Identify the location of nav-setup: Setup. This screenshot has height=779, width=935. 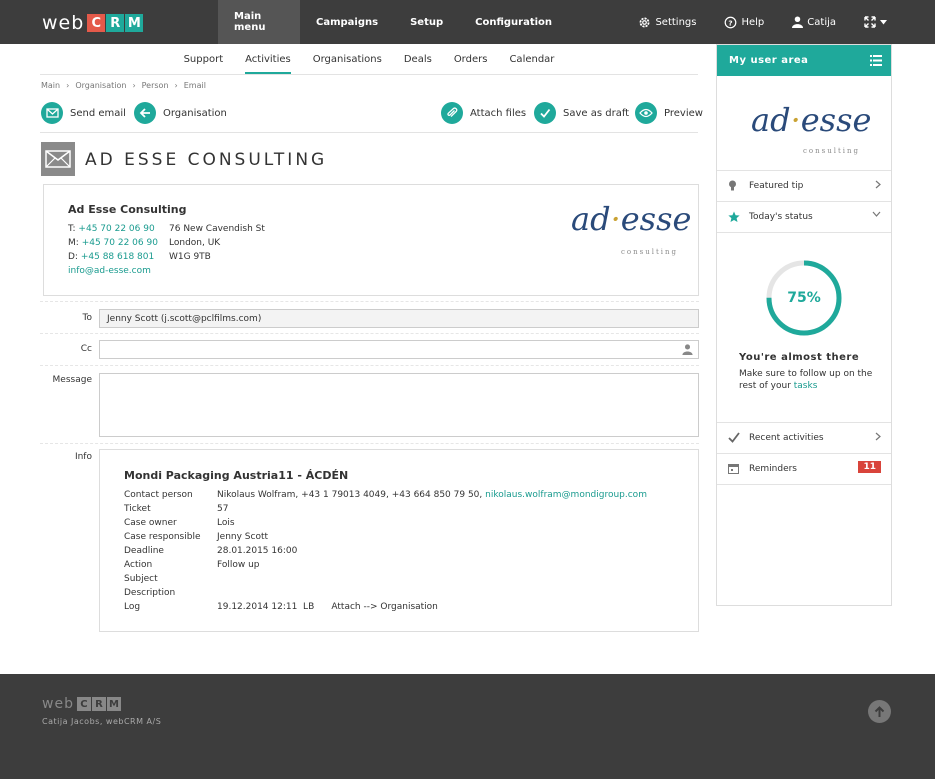
(426, 22).